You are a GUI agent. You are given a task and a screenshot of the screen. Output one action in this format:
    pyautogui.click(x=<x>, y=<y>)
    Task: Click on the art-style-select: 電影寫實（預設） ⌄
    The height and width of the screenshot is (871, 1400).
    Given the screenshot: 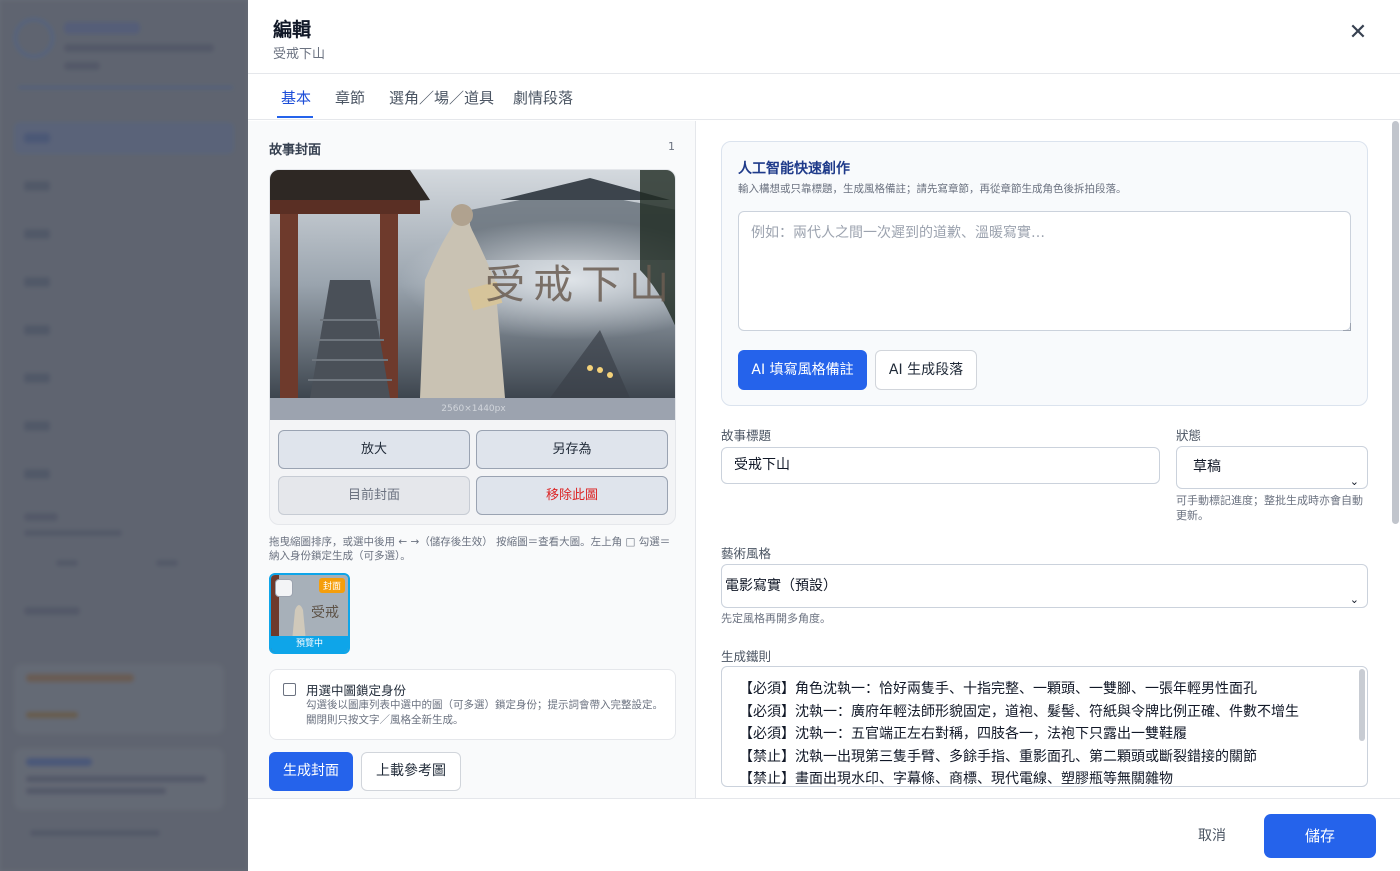 What is the action you would take?
    pyautogui.click(x=1044, y=586)
    